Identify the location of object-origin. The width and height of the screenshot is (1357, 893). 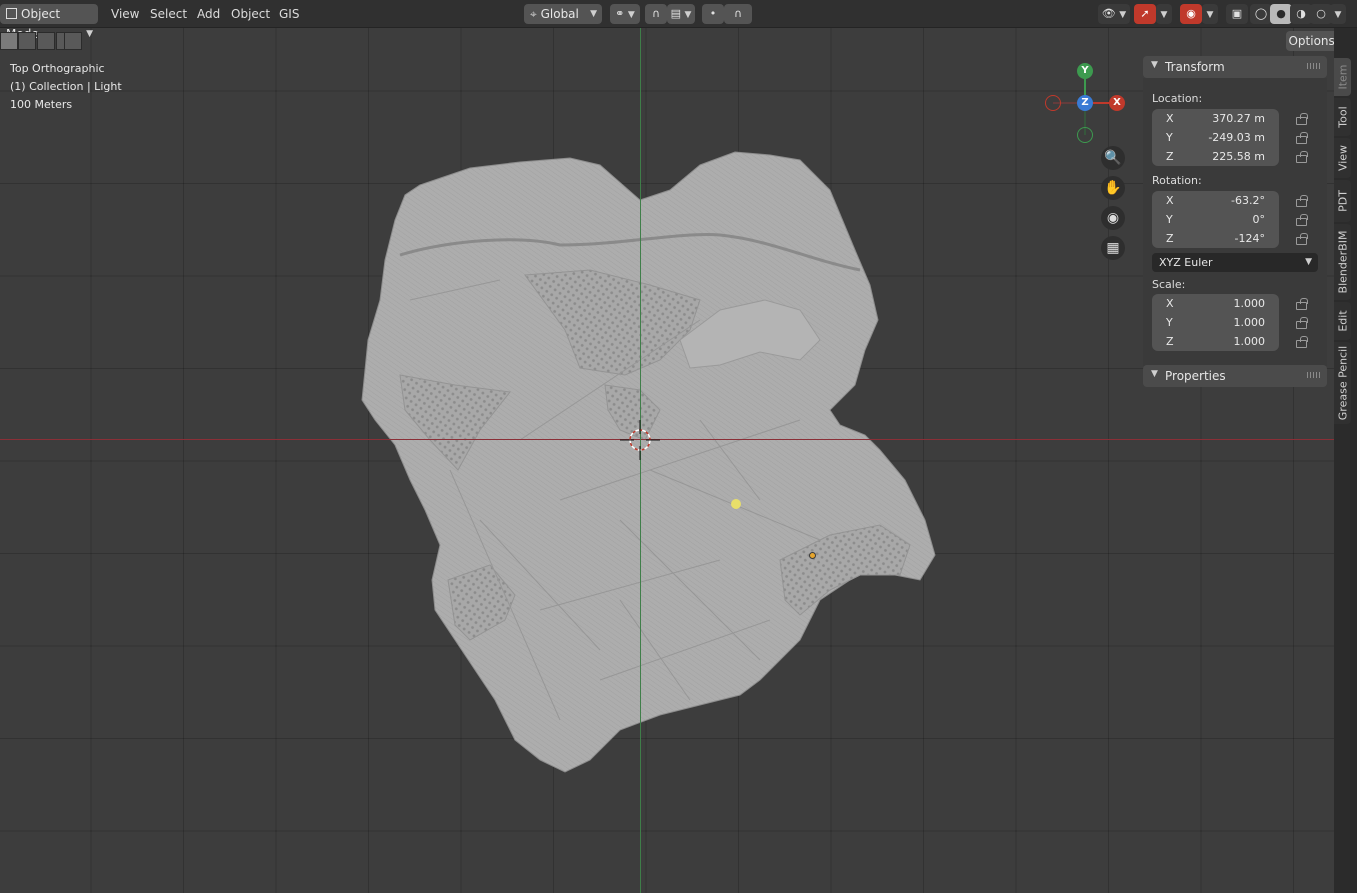
(812, 555).